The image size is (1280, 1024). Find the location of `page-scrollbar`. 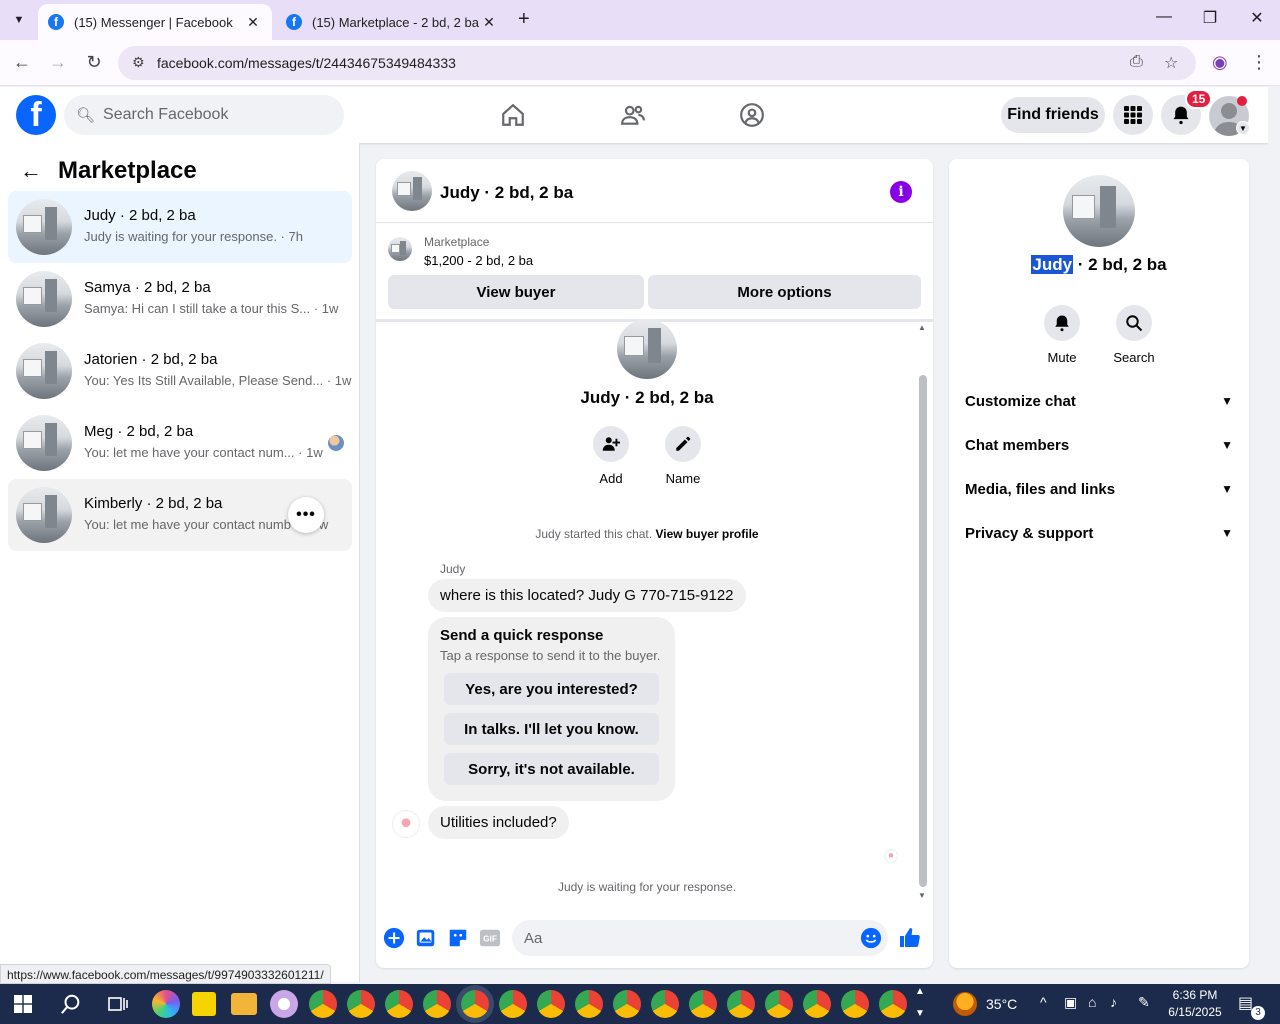

page-scrollbar is located at coordinates (1274, 534).